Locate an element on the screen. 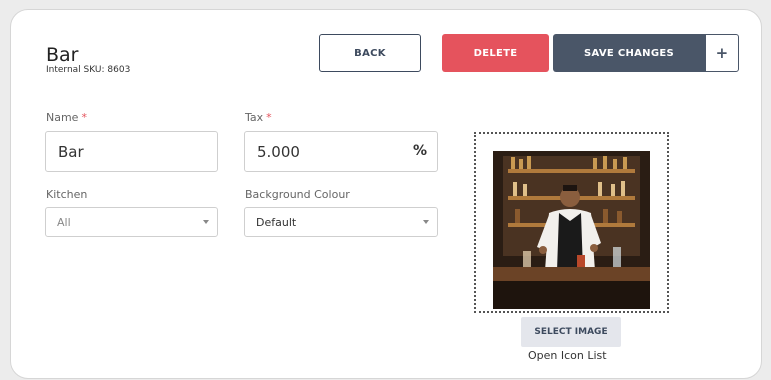 The height and width of the screenshot is (380, 771). tax-input-value: 5.000 is located at coordinates (278, 151).